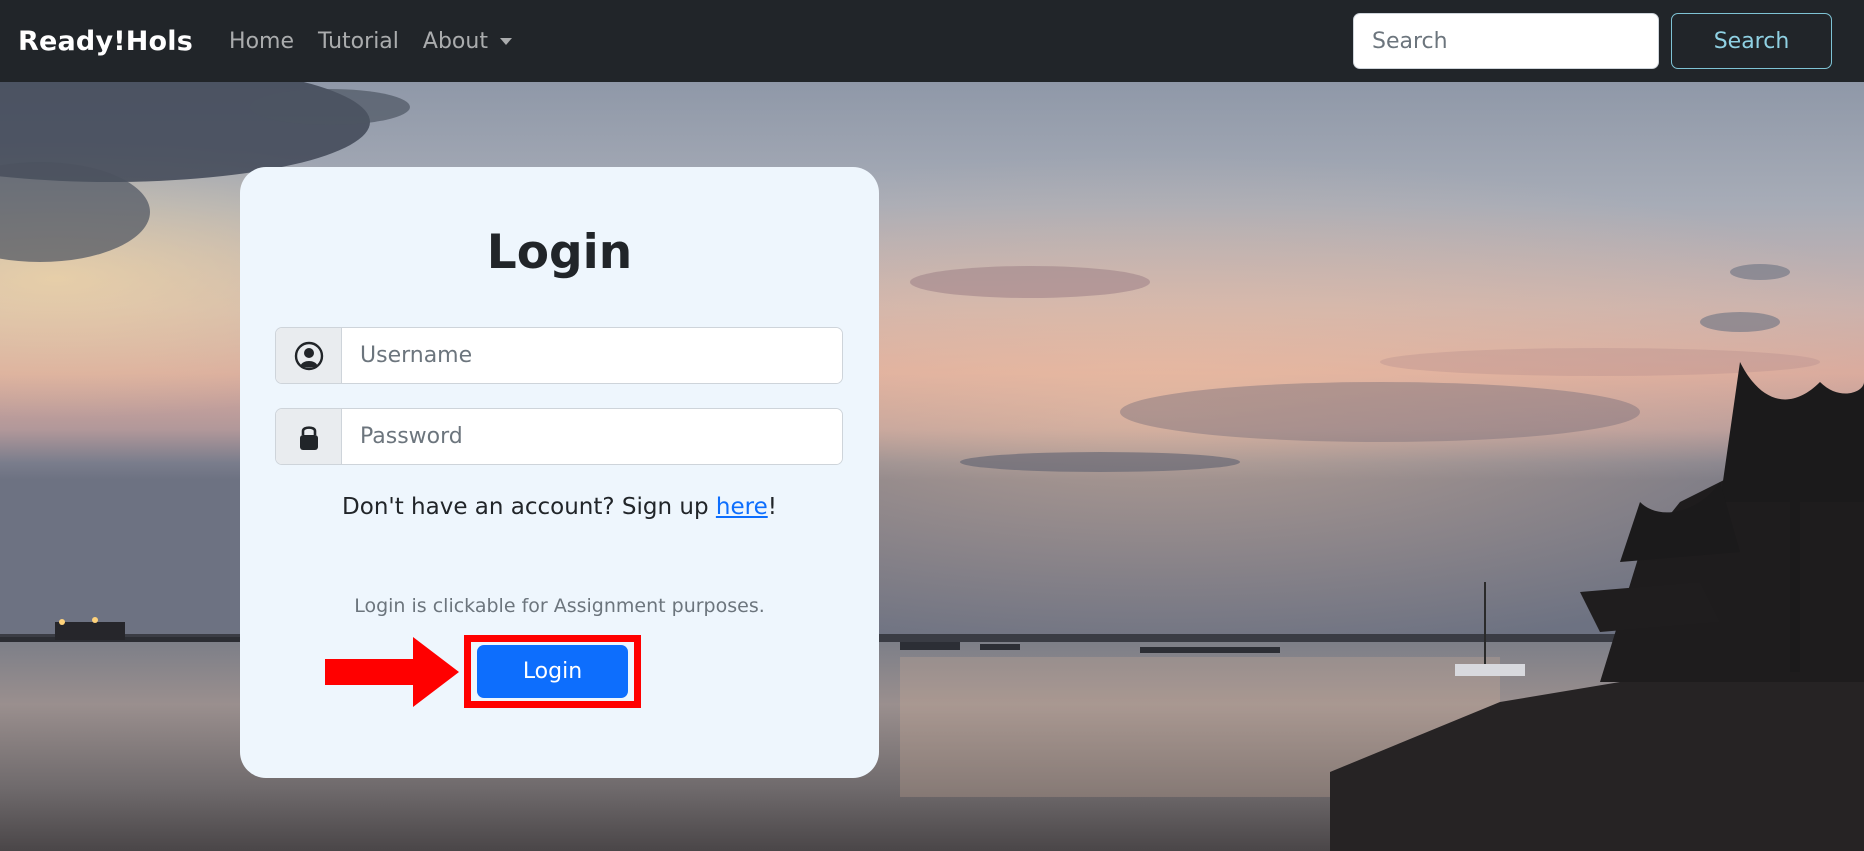  What do you see at coordinates (592, 436) in the screenshot?
I see `password-input` at bounding box center [592, 436].